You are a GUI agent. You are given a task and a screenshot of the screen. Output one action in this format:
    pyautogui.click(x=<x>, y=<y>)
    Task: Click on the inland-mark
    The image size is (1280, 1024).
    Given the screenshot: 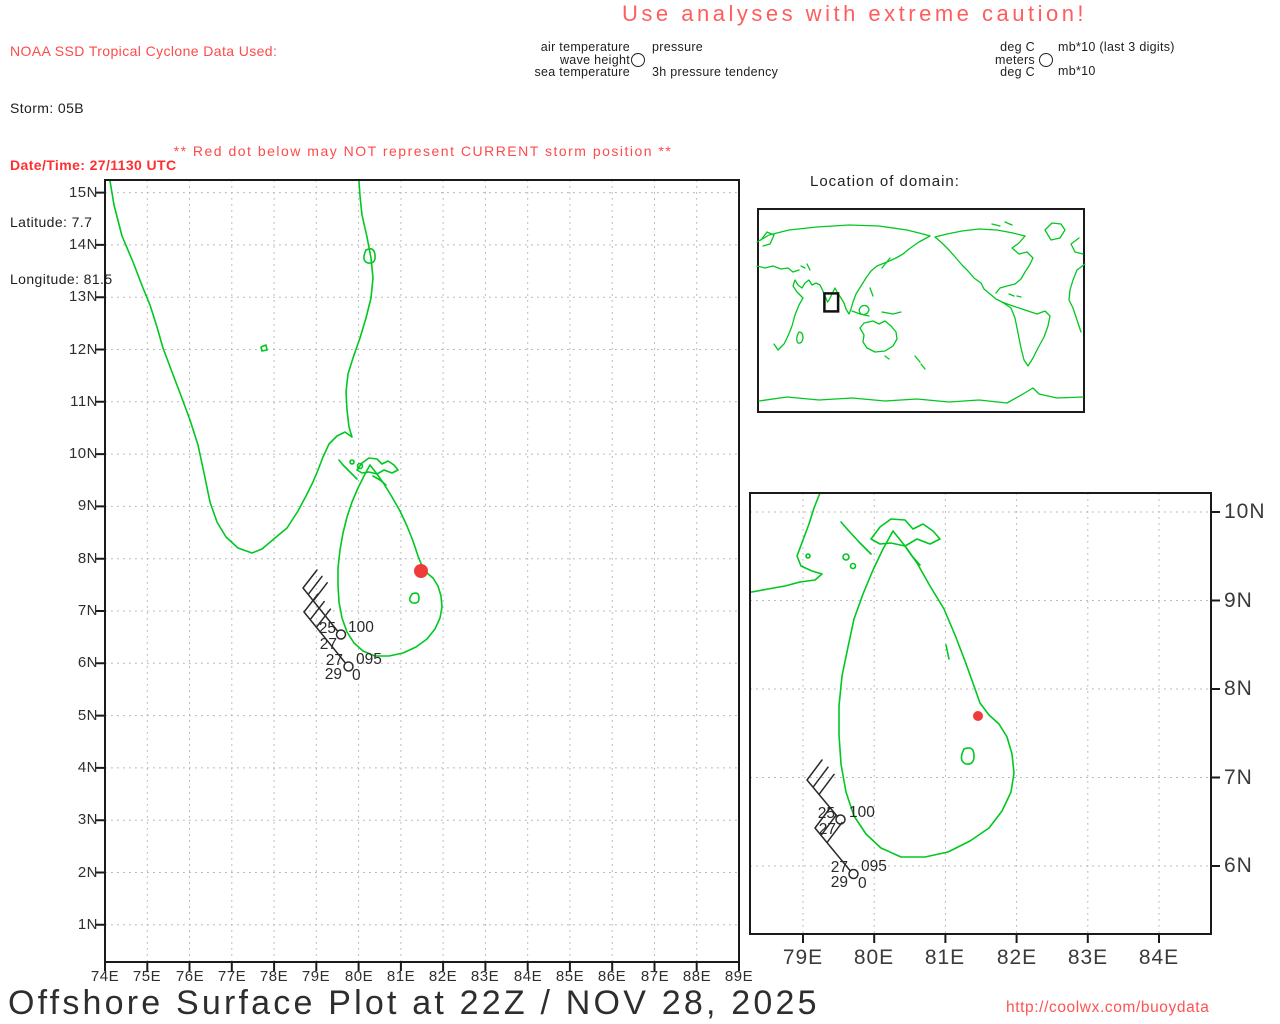 What is the action you would take?
    pyautogui.click(x=947, y=652)
    